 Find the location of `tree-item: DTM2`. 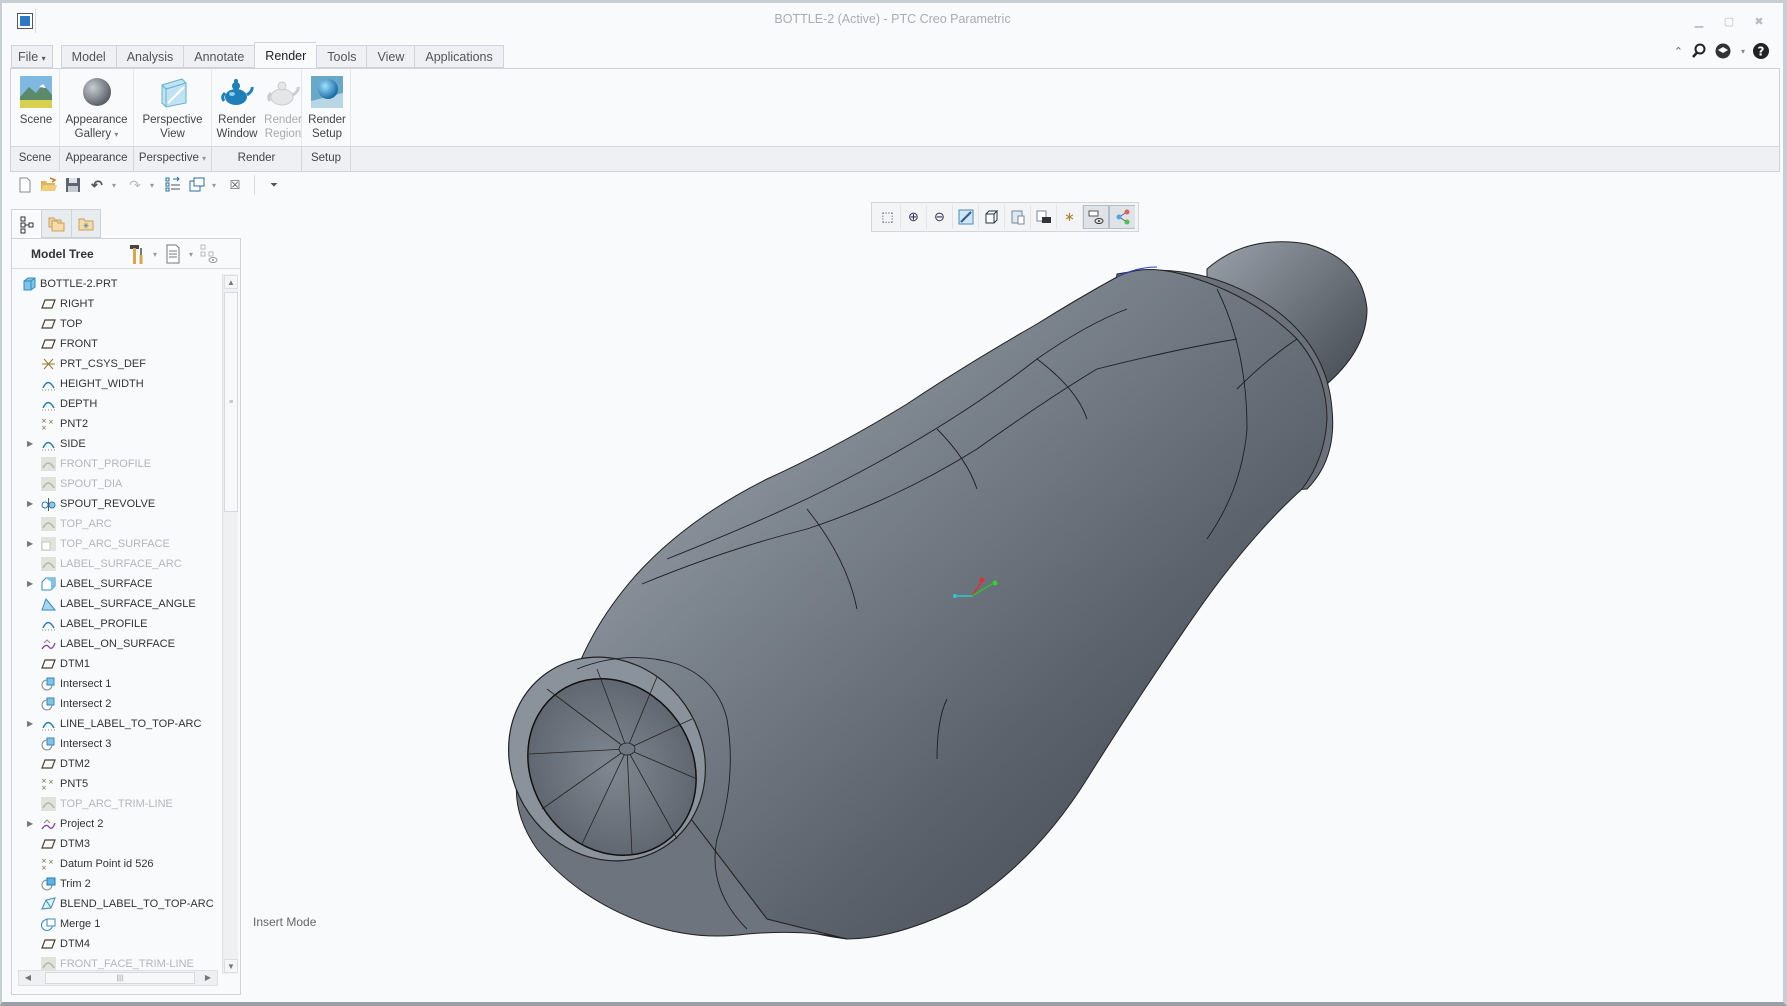

tree-item: DTM2 is located at coordinates (116, 764).